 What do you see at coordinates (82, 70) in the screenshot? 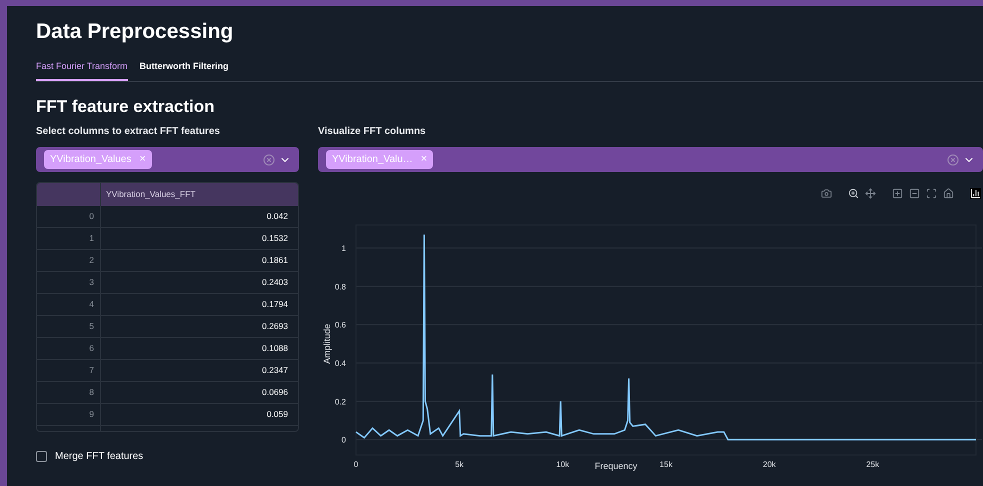
I see `tab: Fast Fourier Transform` at bounding box center [82, 70].